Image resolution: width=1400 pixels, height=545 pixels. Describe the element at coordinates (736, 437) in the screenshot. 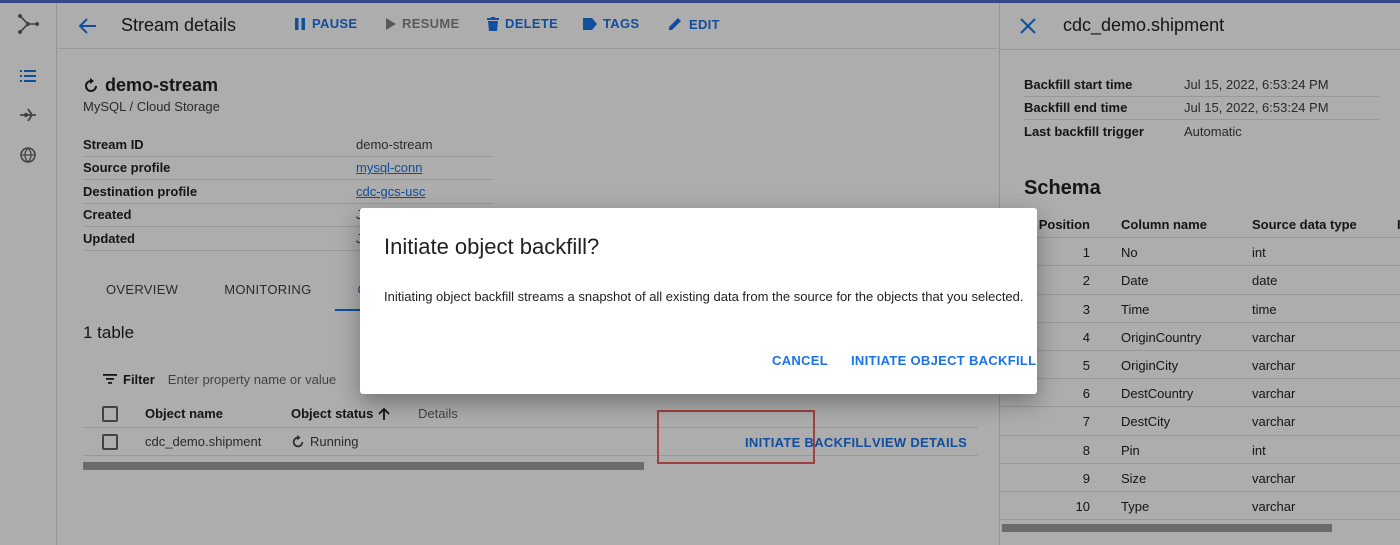

I see `initiate-backfill-highlight` at that location.